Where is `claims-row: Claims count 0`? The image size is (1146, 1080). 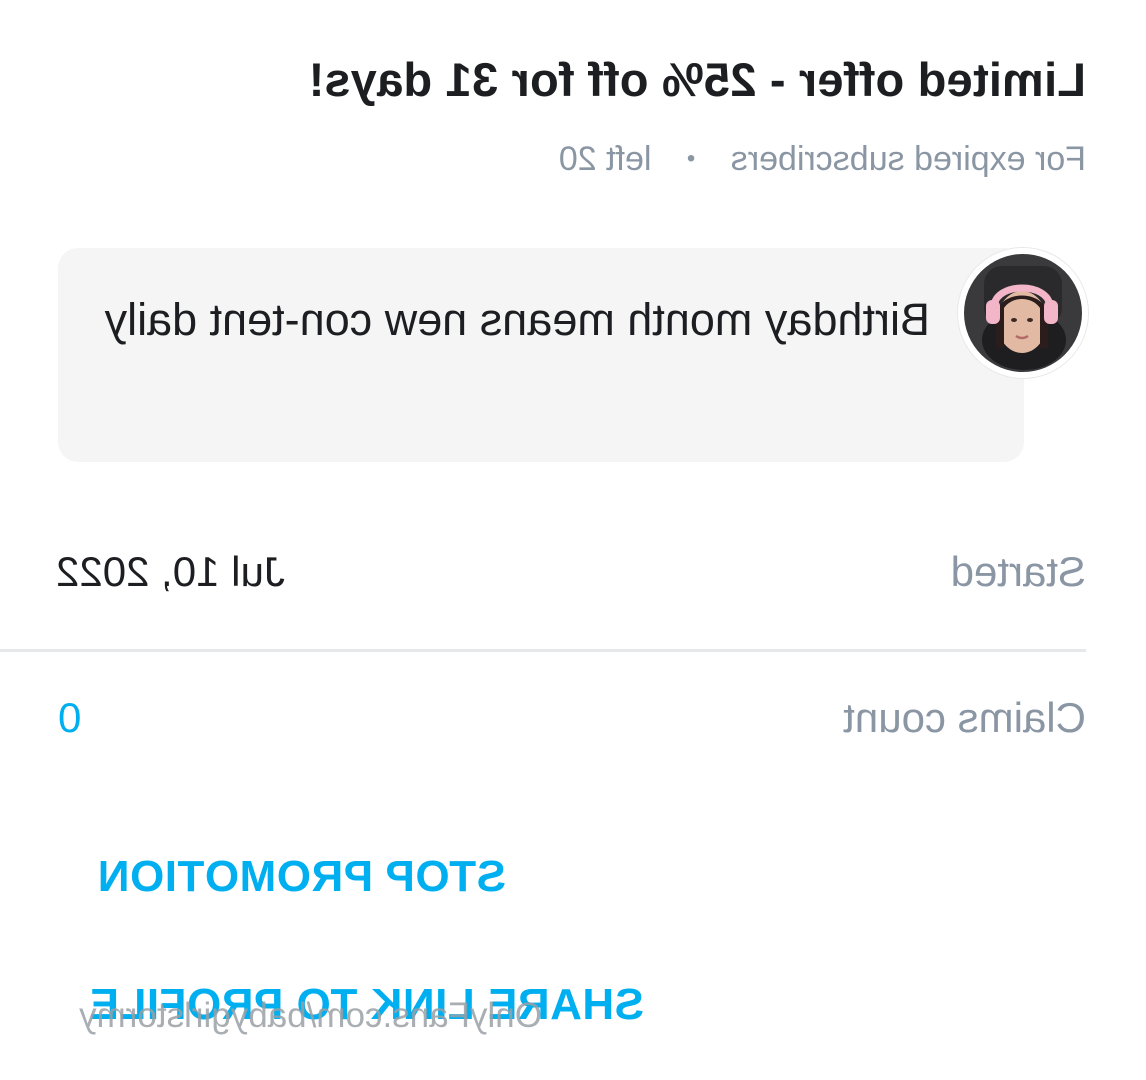
claims-row: Claims count 0 is located at coordinates (571, 724).